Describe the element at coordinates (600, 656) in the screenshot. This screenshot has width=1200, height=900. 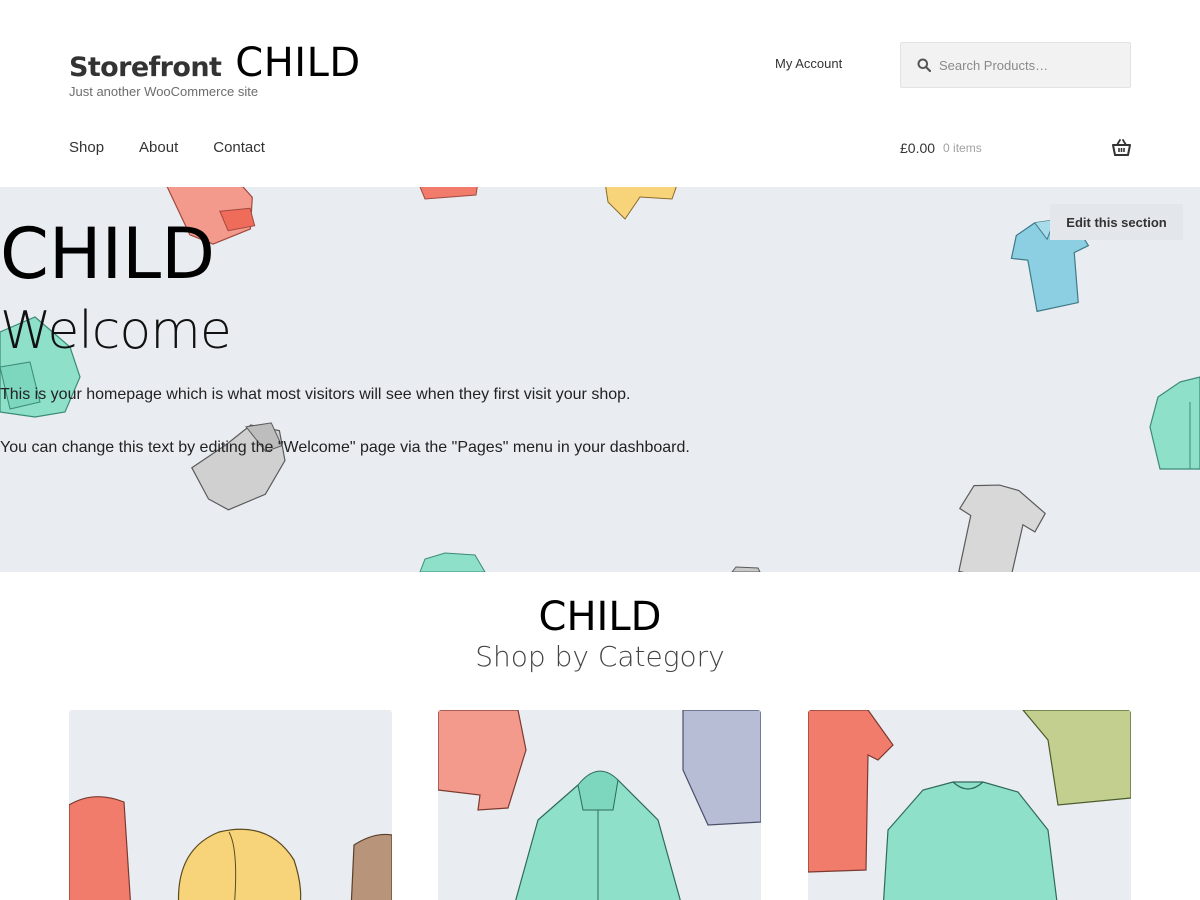
I see `category-section-title: Shop by Category` at that location.